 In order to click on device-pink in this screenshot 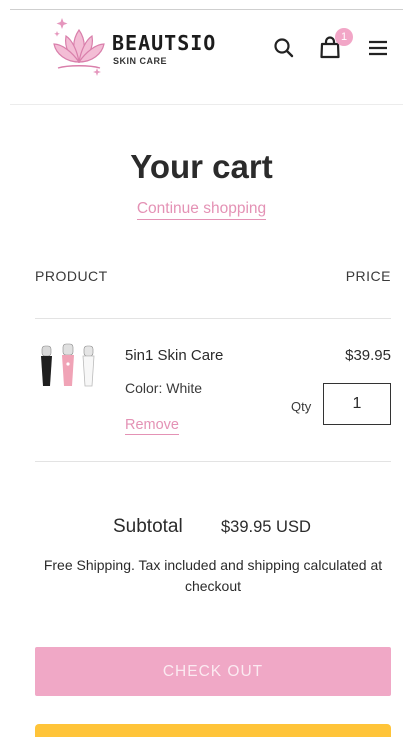, I will do `click(68, 364)`.